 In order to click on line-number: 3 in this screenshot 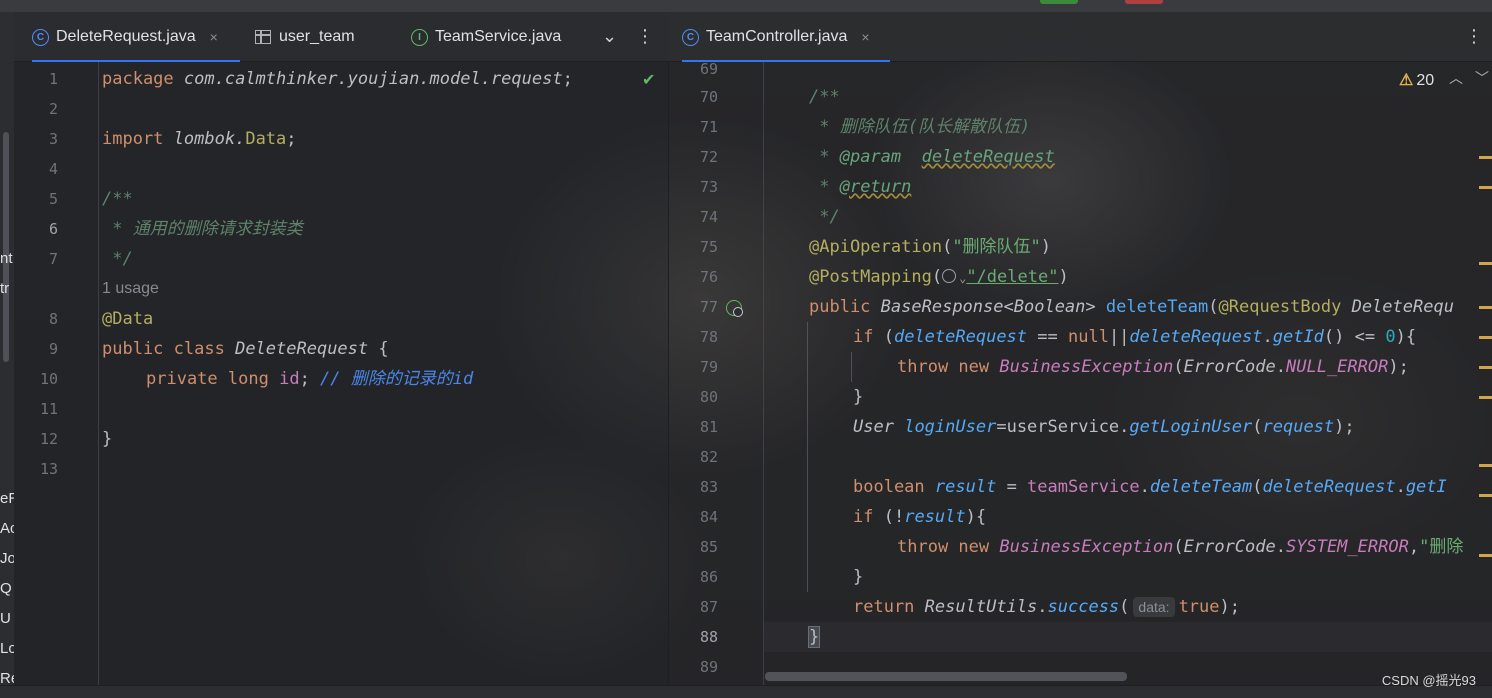, I will do `click(53, 139)`.